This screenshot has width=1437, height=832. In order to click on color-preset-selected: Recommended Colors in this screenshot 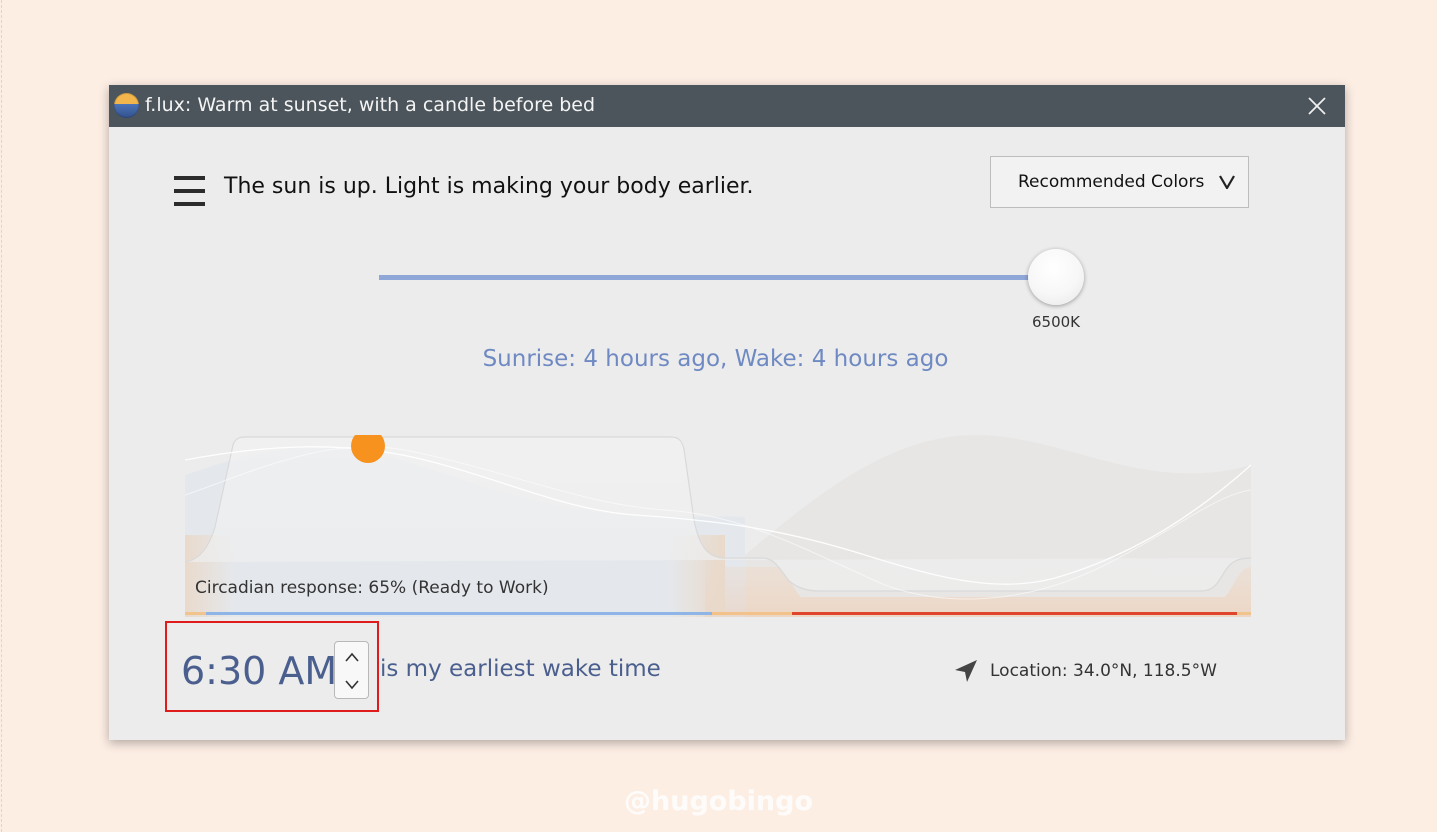, I will do `click(1111, 182)`.